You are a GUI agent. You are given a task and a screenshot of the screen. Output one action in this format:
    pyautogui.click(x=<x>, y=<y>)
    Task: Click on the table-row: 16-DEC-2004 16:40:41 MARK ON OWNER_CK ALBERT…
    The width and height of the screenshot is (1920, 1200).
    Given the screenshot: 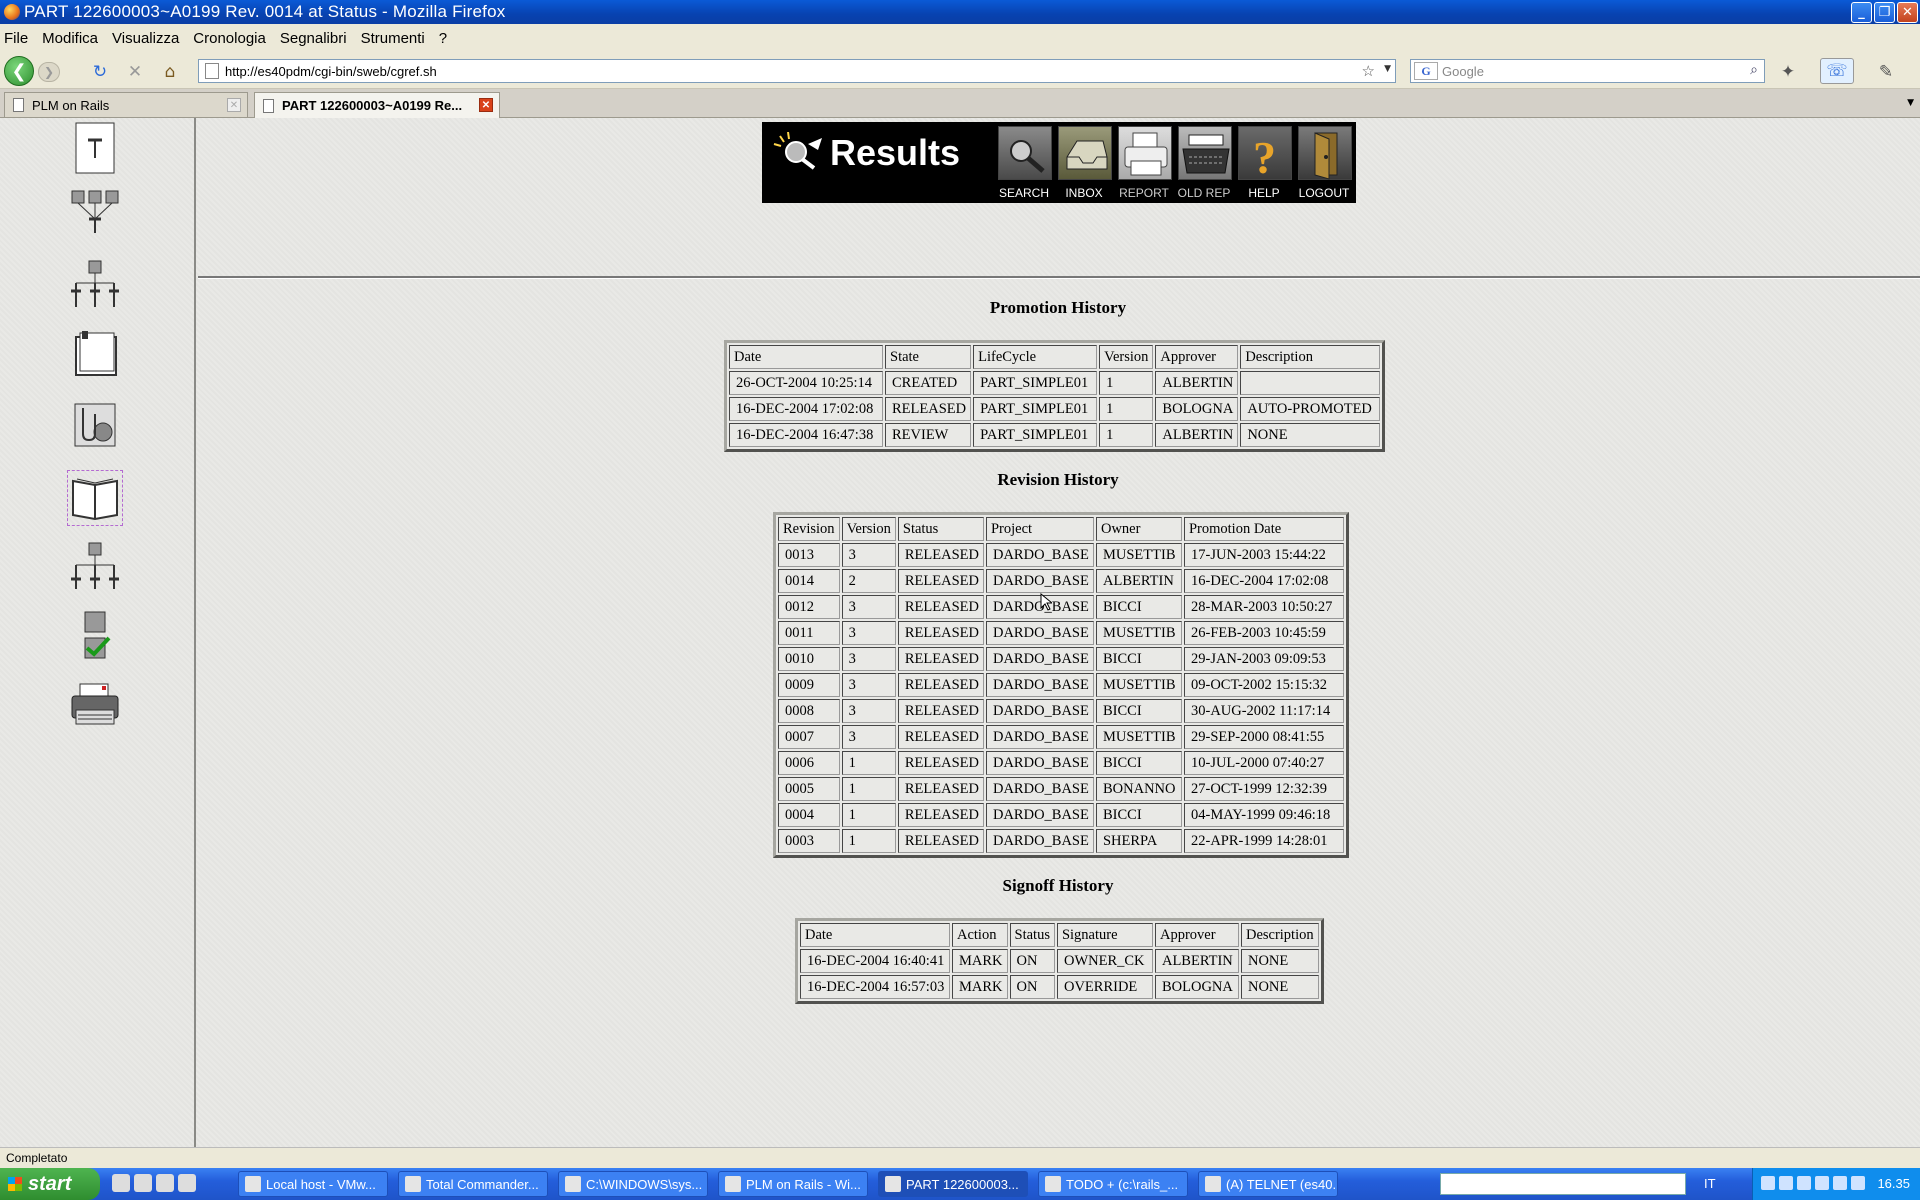 What is the action you would take?
    pyautogui.click(x=1059, y=961)
    